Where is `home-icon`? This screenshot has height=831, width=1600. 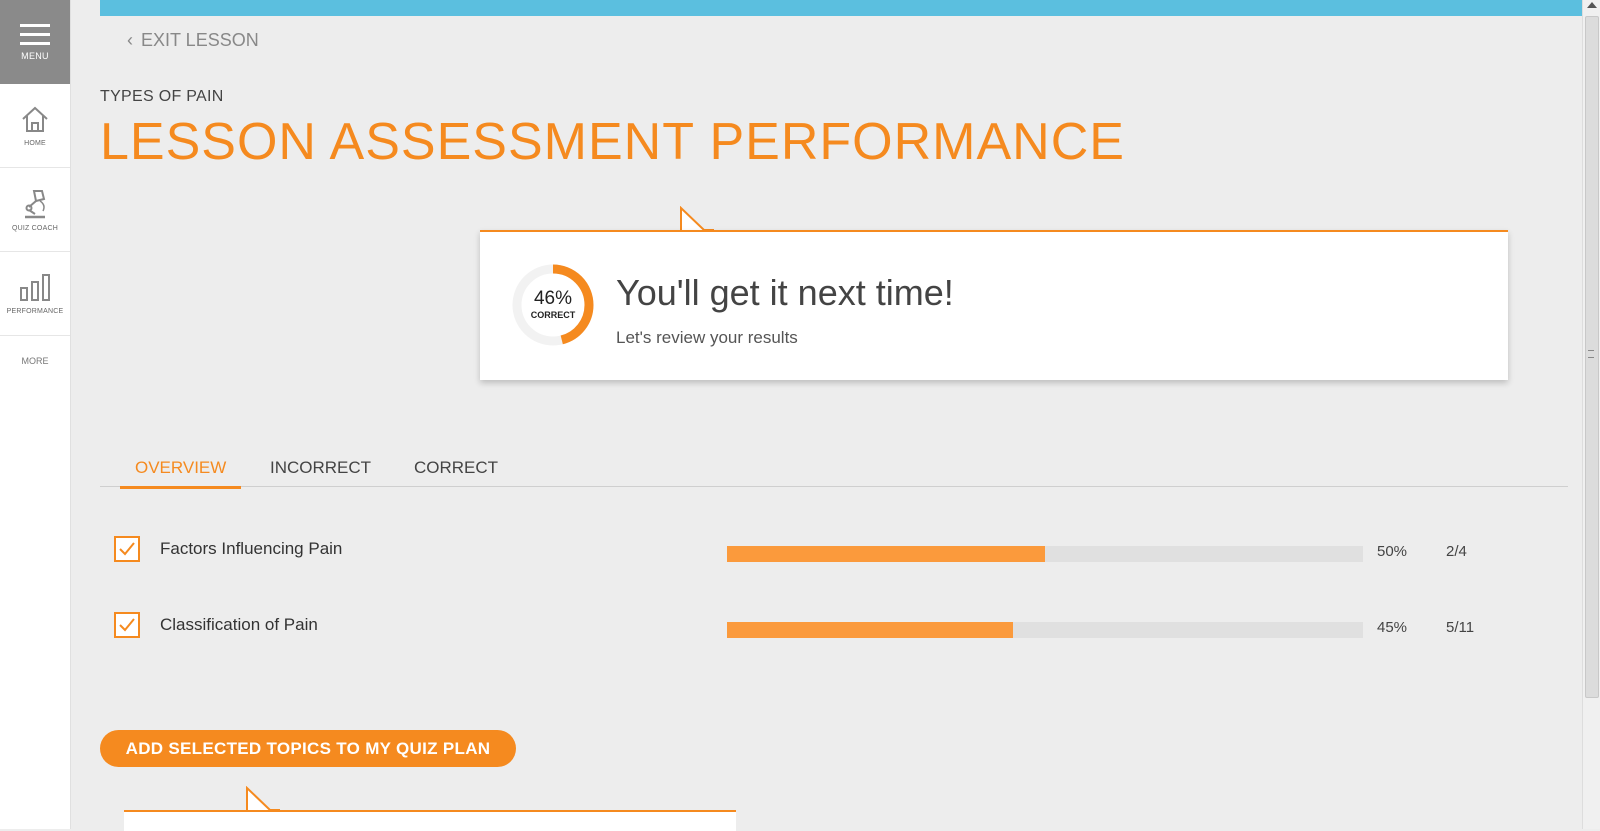 home-icon is located at coordinates (35, 119).